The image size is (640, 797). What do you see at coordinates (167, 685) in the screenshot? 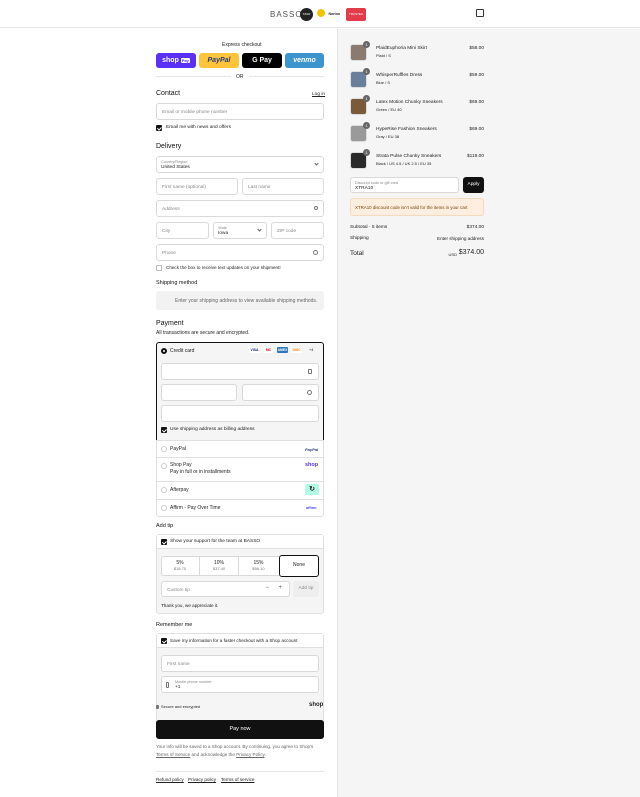
I see `phone-icon` at bounding box center [167, 685].